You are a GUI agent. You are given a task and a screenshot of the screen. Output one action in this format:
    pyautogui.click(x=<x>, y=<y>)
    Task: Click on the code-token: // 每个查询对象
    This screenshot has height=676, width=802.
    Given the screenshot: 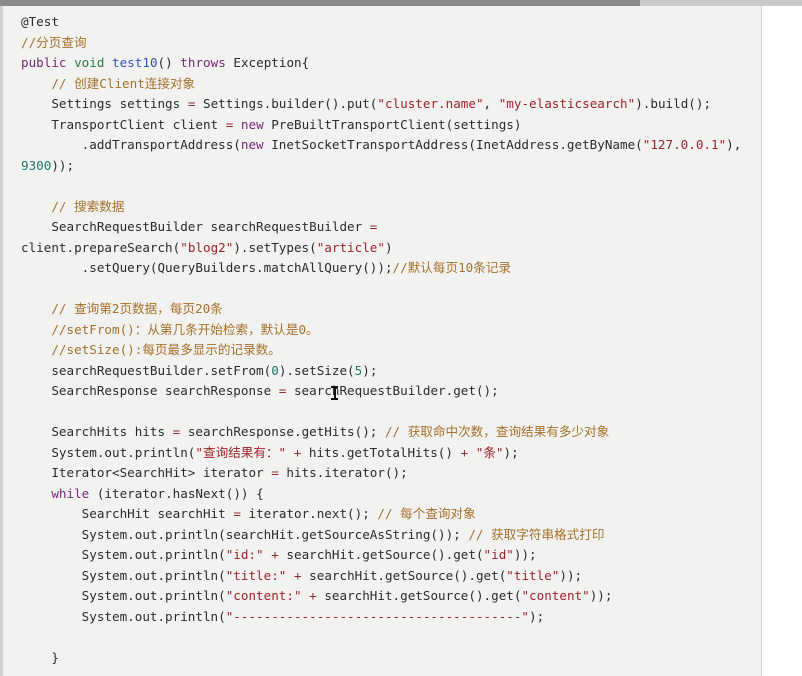 What is the action you would take?
    pyautogui.click(x=426, y=513)
    